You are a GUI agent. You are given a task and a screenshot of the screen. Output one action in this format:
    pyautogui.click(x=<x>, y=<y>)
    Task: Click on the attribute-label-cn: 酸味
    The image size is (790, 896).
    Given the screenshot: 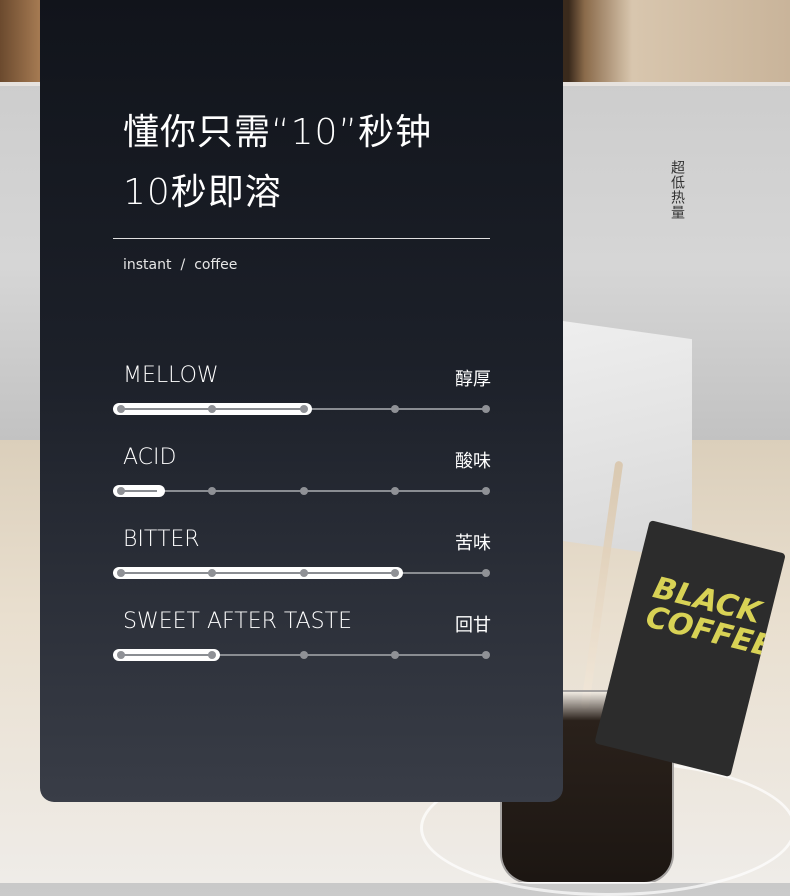 What is the action you would take?
    pyautogui.click(x=473, y=461)
    